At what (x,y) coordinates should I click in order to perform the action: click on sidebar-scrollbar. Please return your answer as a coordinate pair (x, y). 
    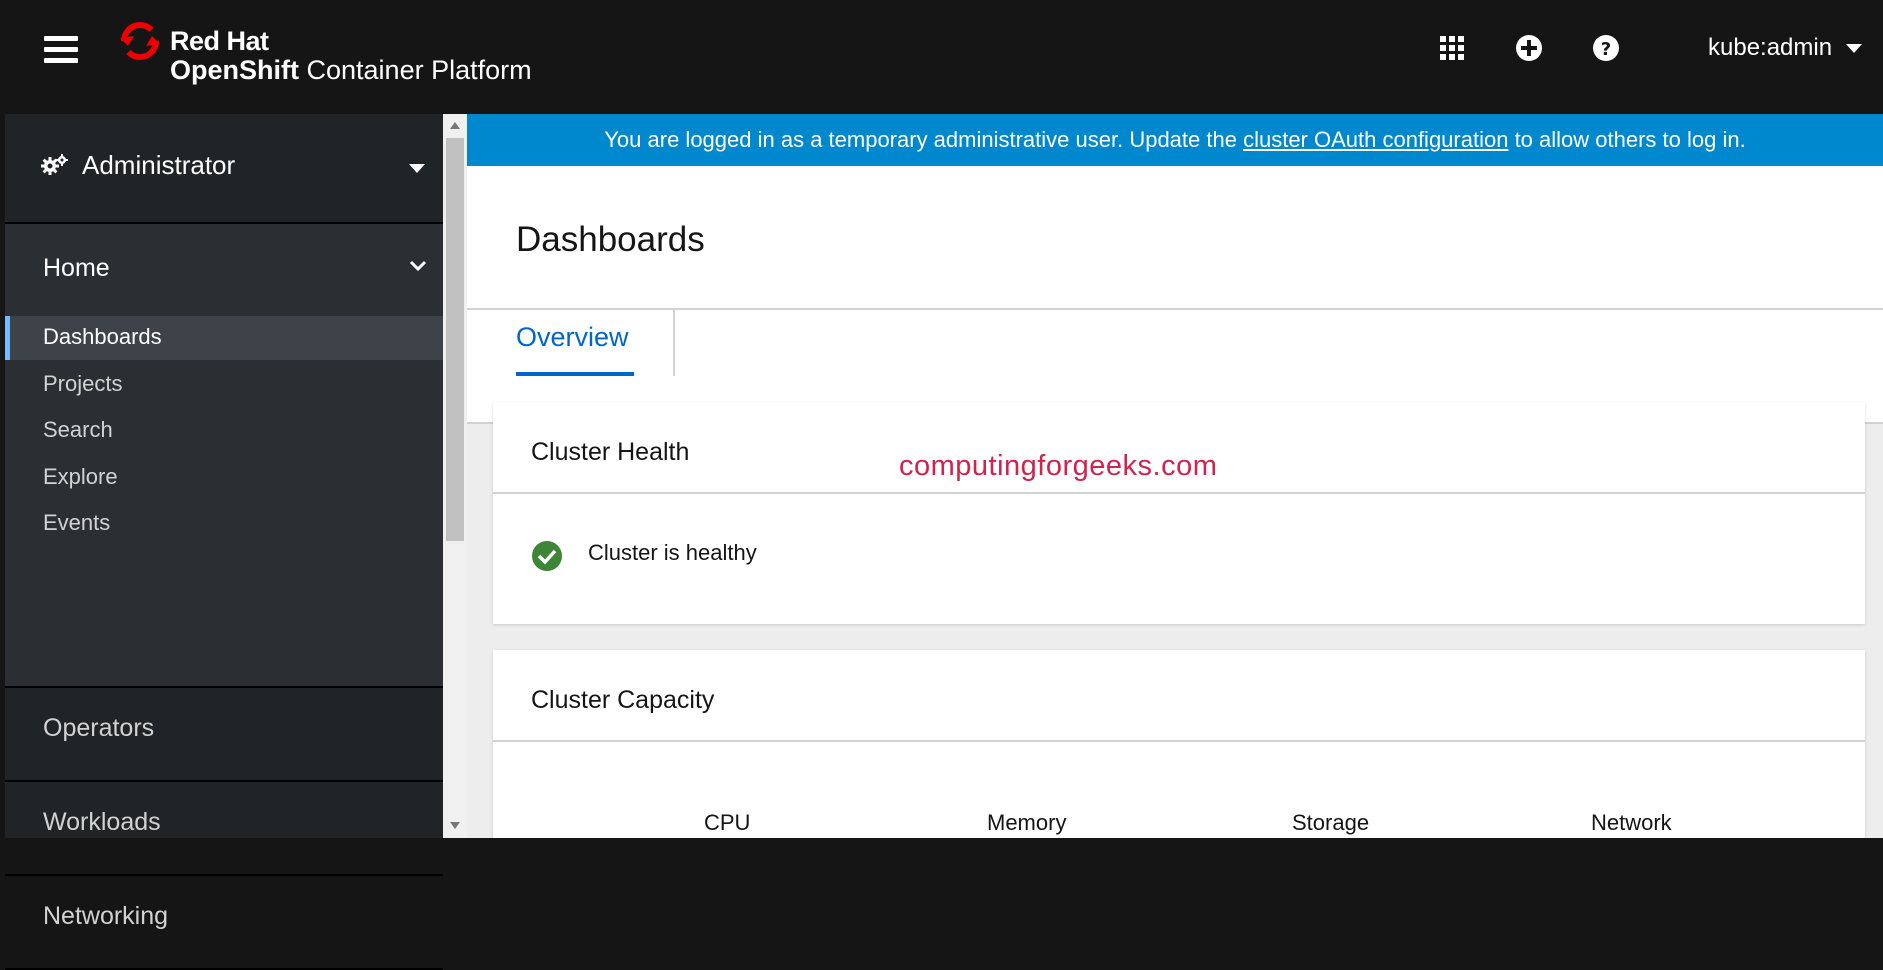
    Looking at the image, I should click on (455, 476).